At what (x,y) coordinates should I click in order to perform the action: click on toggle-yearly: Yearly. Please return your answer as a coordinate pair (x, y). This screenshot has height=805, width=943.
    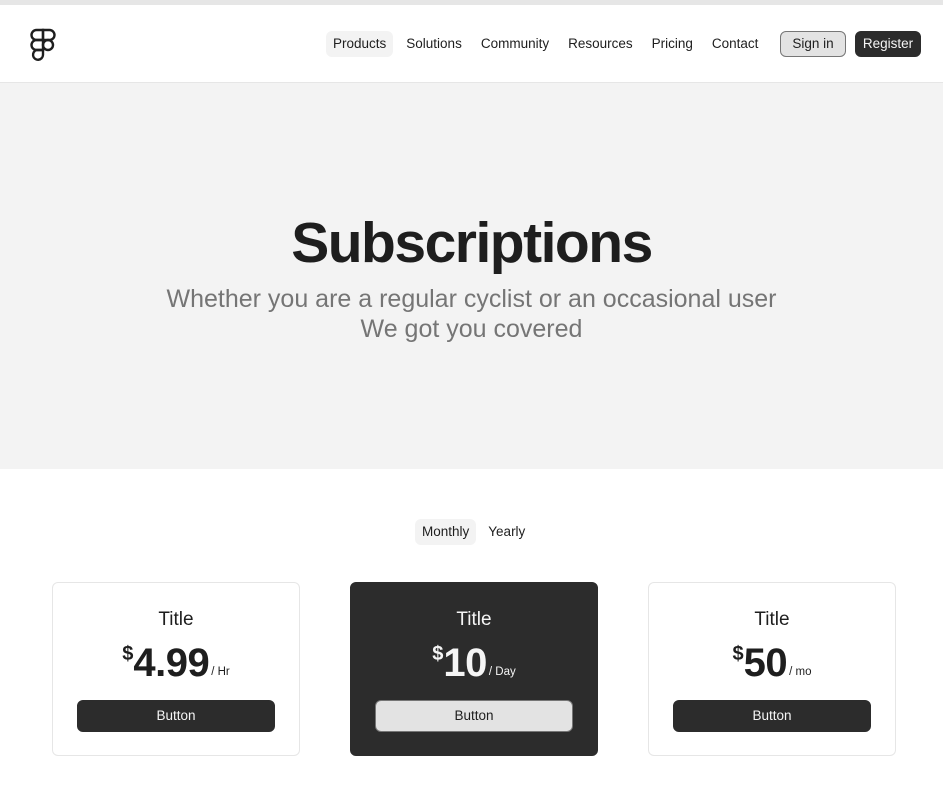
    Looking at the image, I should click on (506, 532).